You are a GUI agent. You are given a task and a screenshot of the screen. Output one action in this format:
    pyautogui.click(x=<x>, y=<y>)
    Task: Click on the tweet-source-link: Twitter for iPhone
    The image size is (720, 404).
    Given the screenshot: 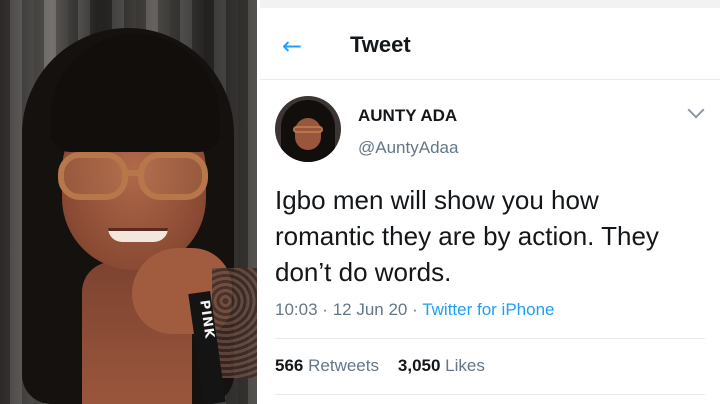 What is the action you would take?
    pyautogui.click(x=488, y=309)
    